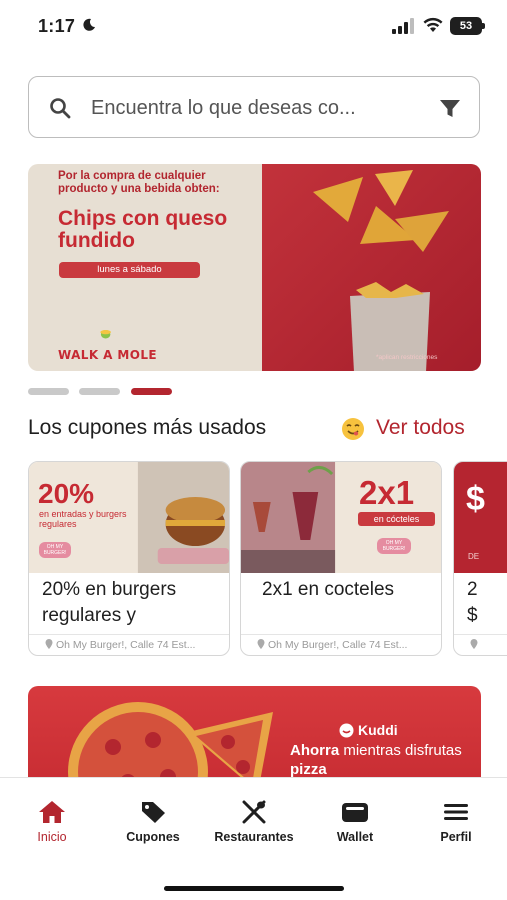 The width and height of the screenshot is (507, 900). Describe the element at coordinates (380, 760) in the screenshot. I see `kuddi-headline: Ahorra mientras disfrutas pizza` at that location.